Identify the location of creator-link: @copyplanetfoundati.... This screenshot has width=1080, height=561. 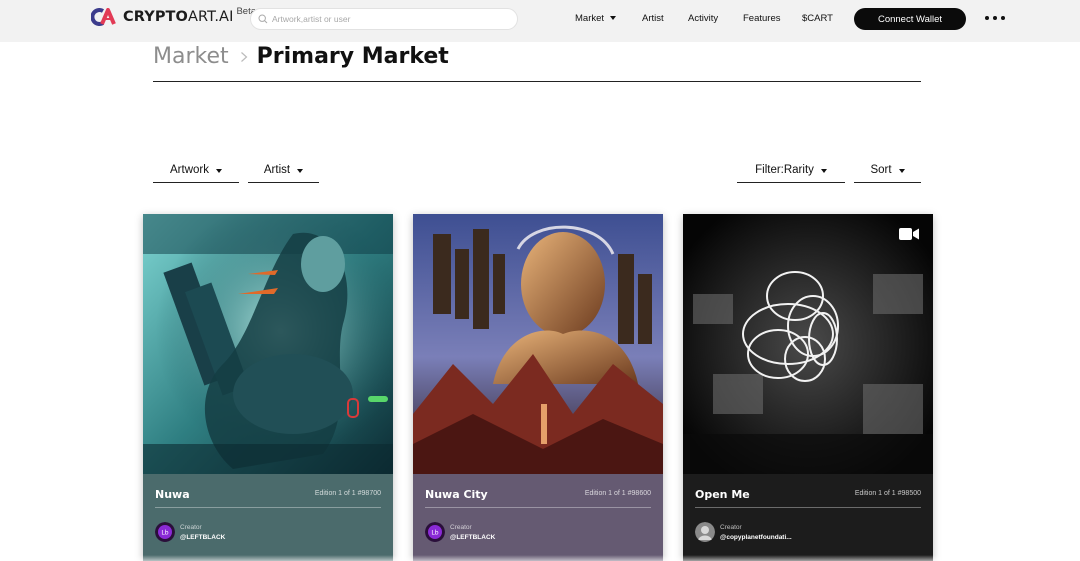
(756, 537).